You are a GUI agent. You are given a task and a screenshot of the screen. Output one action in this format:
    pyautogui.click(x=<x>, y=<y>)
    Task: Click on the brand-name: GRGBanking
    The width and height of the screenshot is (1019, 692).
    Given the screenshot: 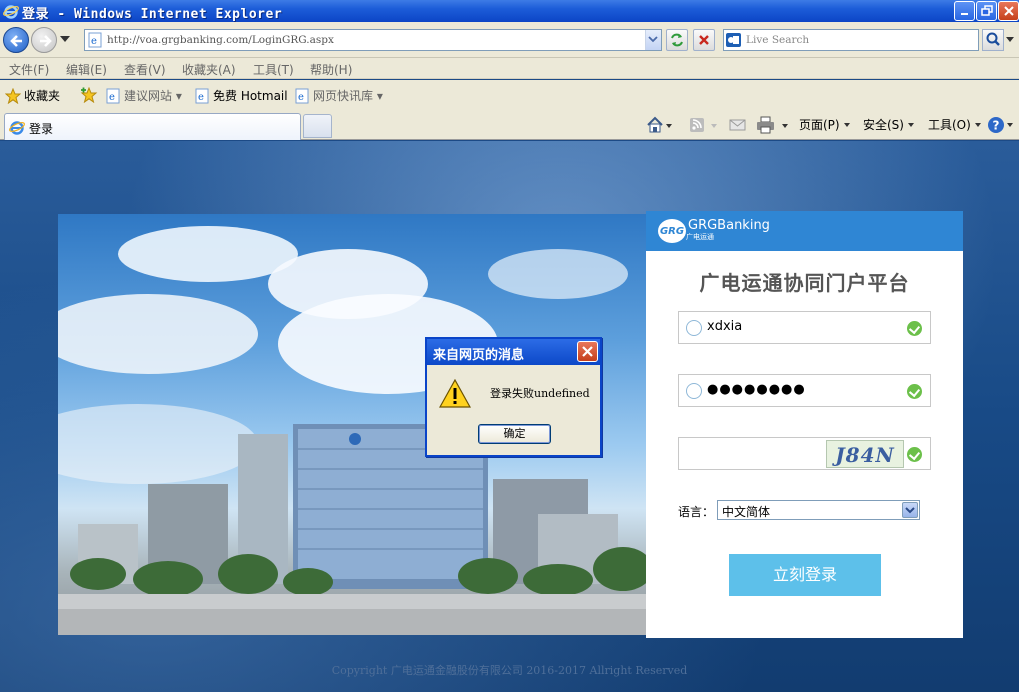 What is the action you would take?
    pyautogui.click(x=729, y=225)
    